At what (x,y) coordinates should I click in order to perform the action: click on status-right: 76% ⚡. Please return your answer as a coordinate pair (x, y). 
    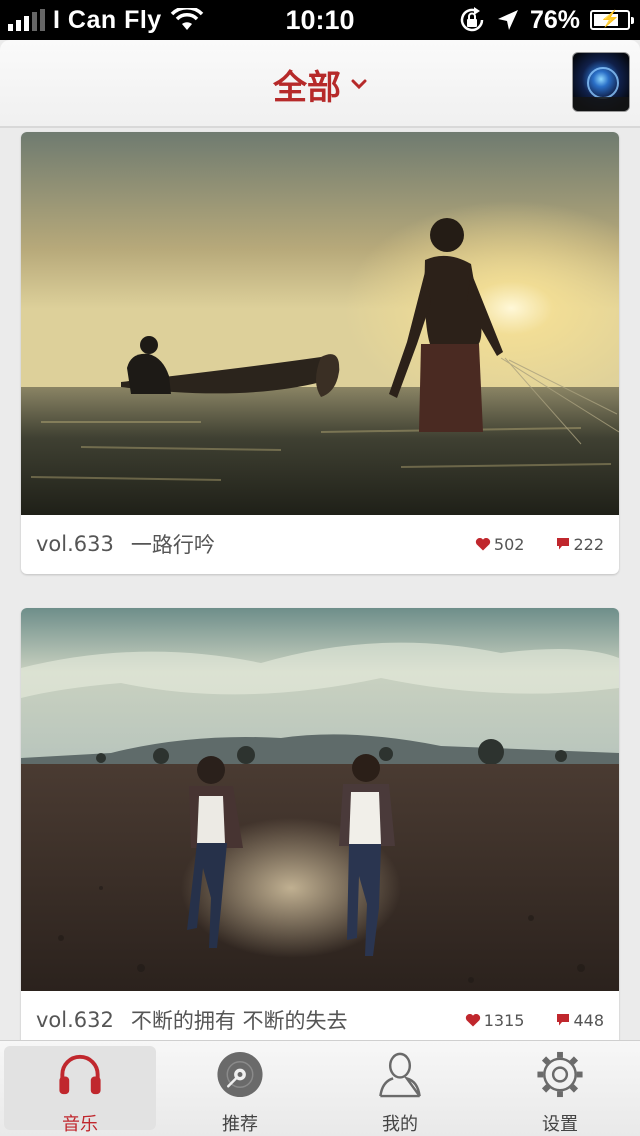
    Looking at the image, I should click on (546, 20).